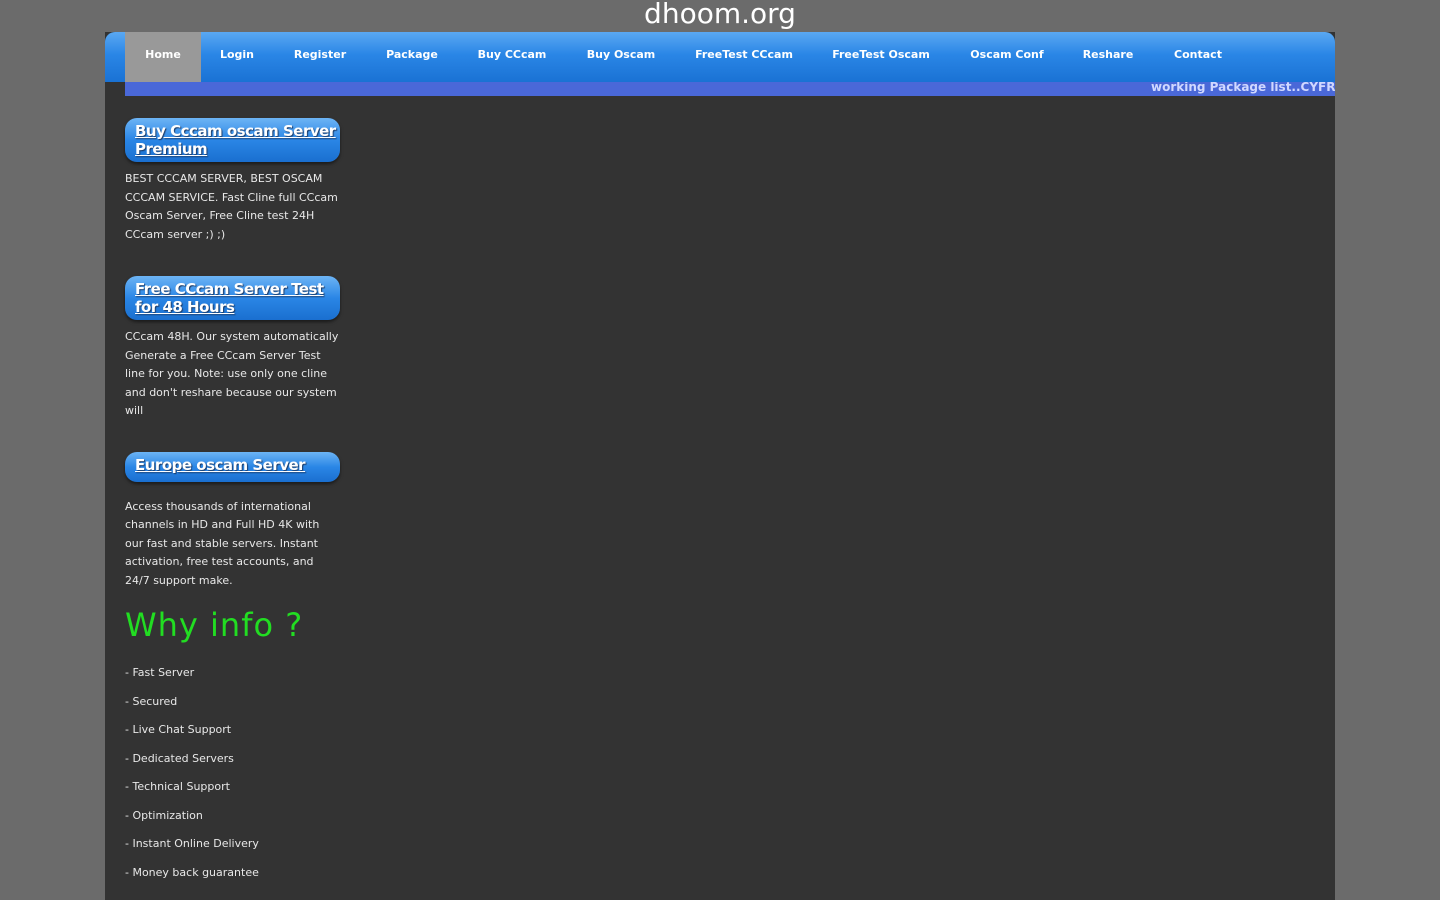  Describe the element at coordinates (232, 140) in the screenshot. I see `box-title-link: Buy Cccam oscam Server Premium` at that location.